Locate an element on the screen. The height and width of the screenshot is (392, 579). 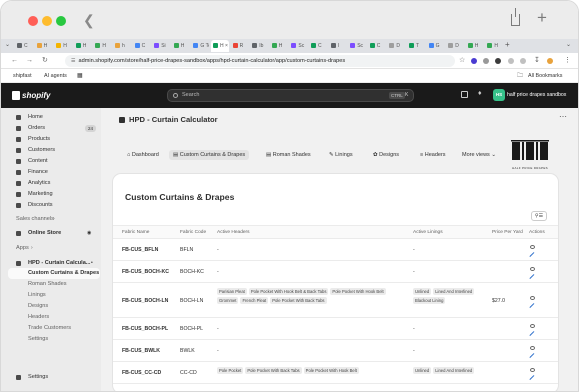
browser-tab: Ib is located at coordinates (259, 46).